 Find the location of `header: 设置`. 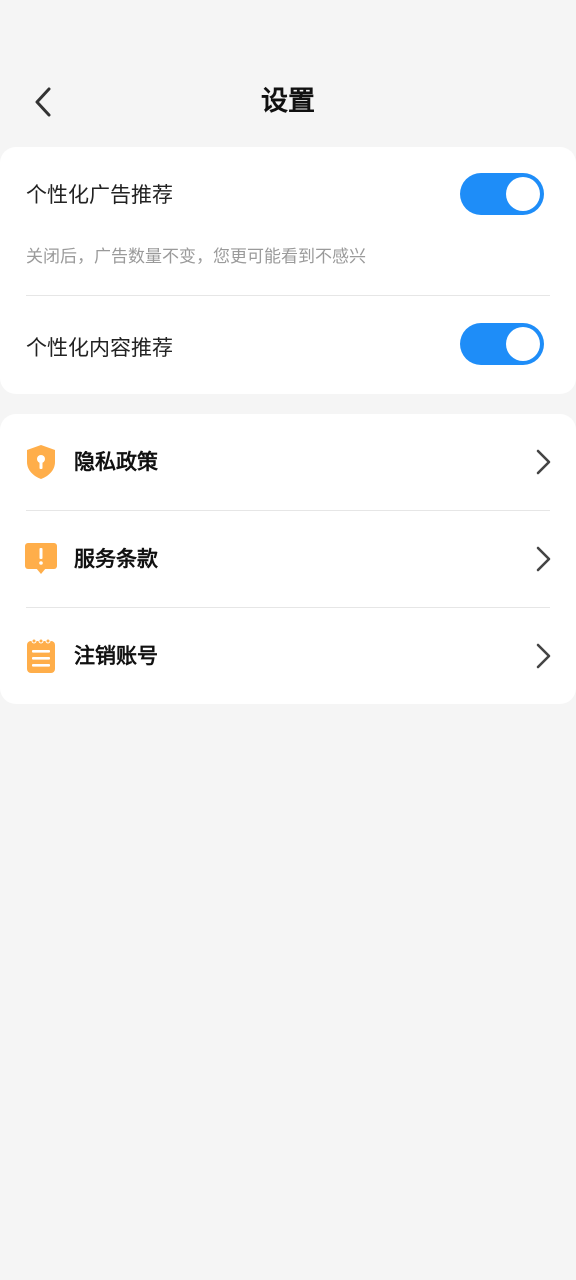

header: 设置 is located at coordinates (288, 70).